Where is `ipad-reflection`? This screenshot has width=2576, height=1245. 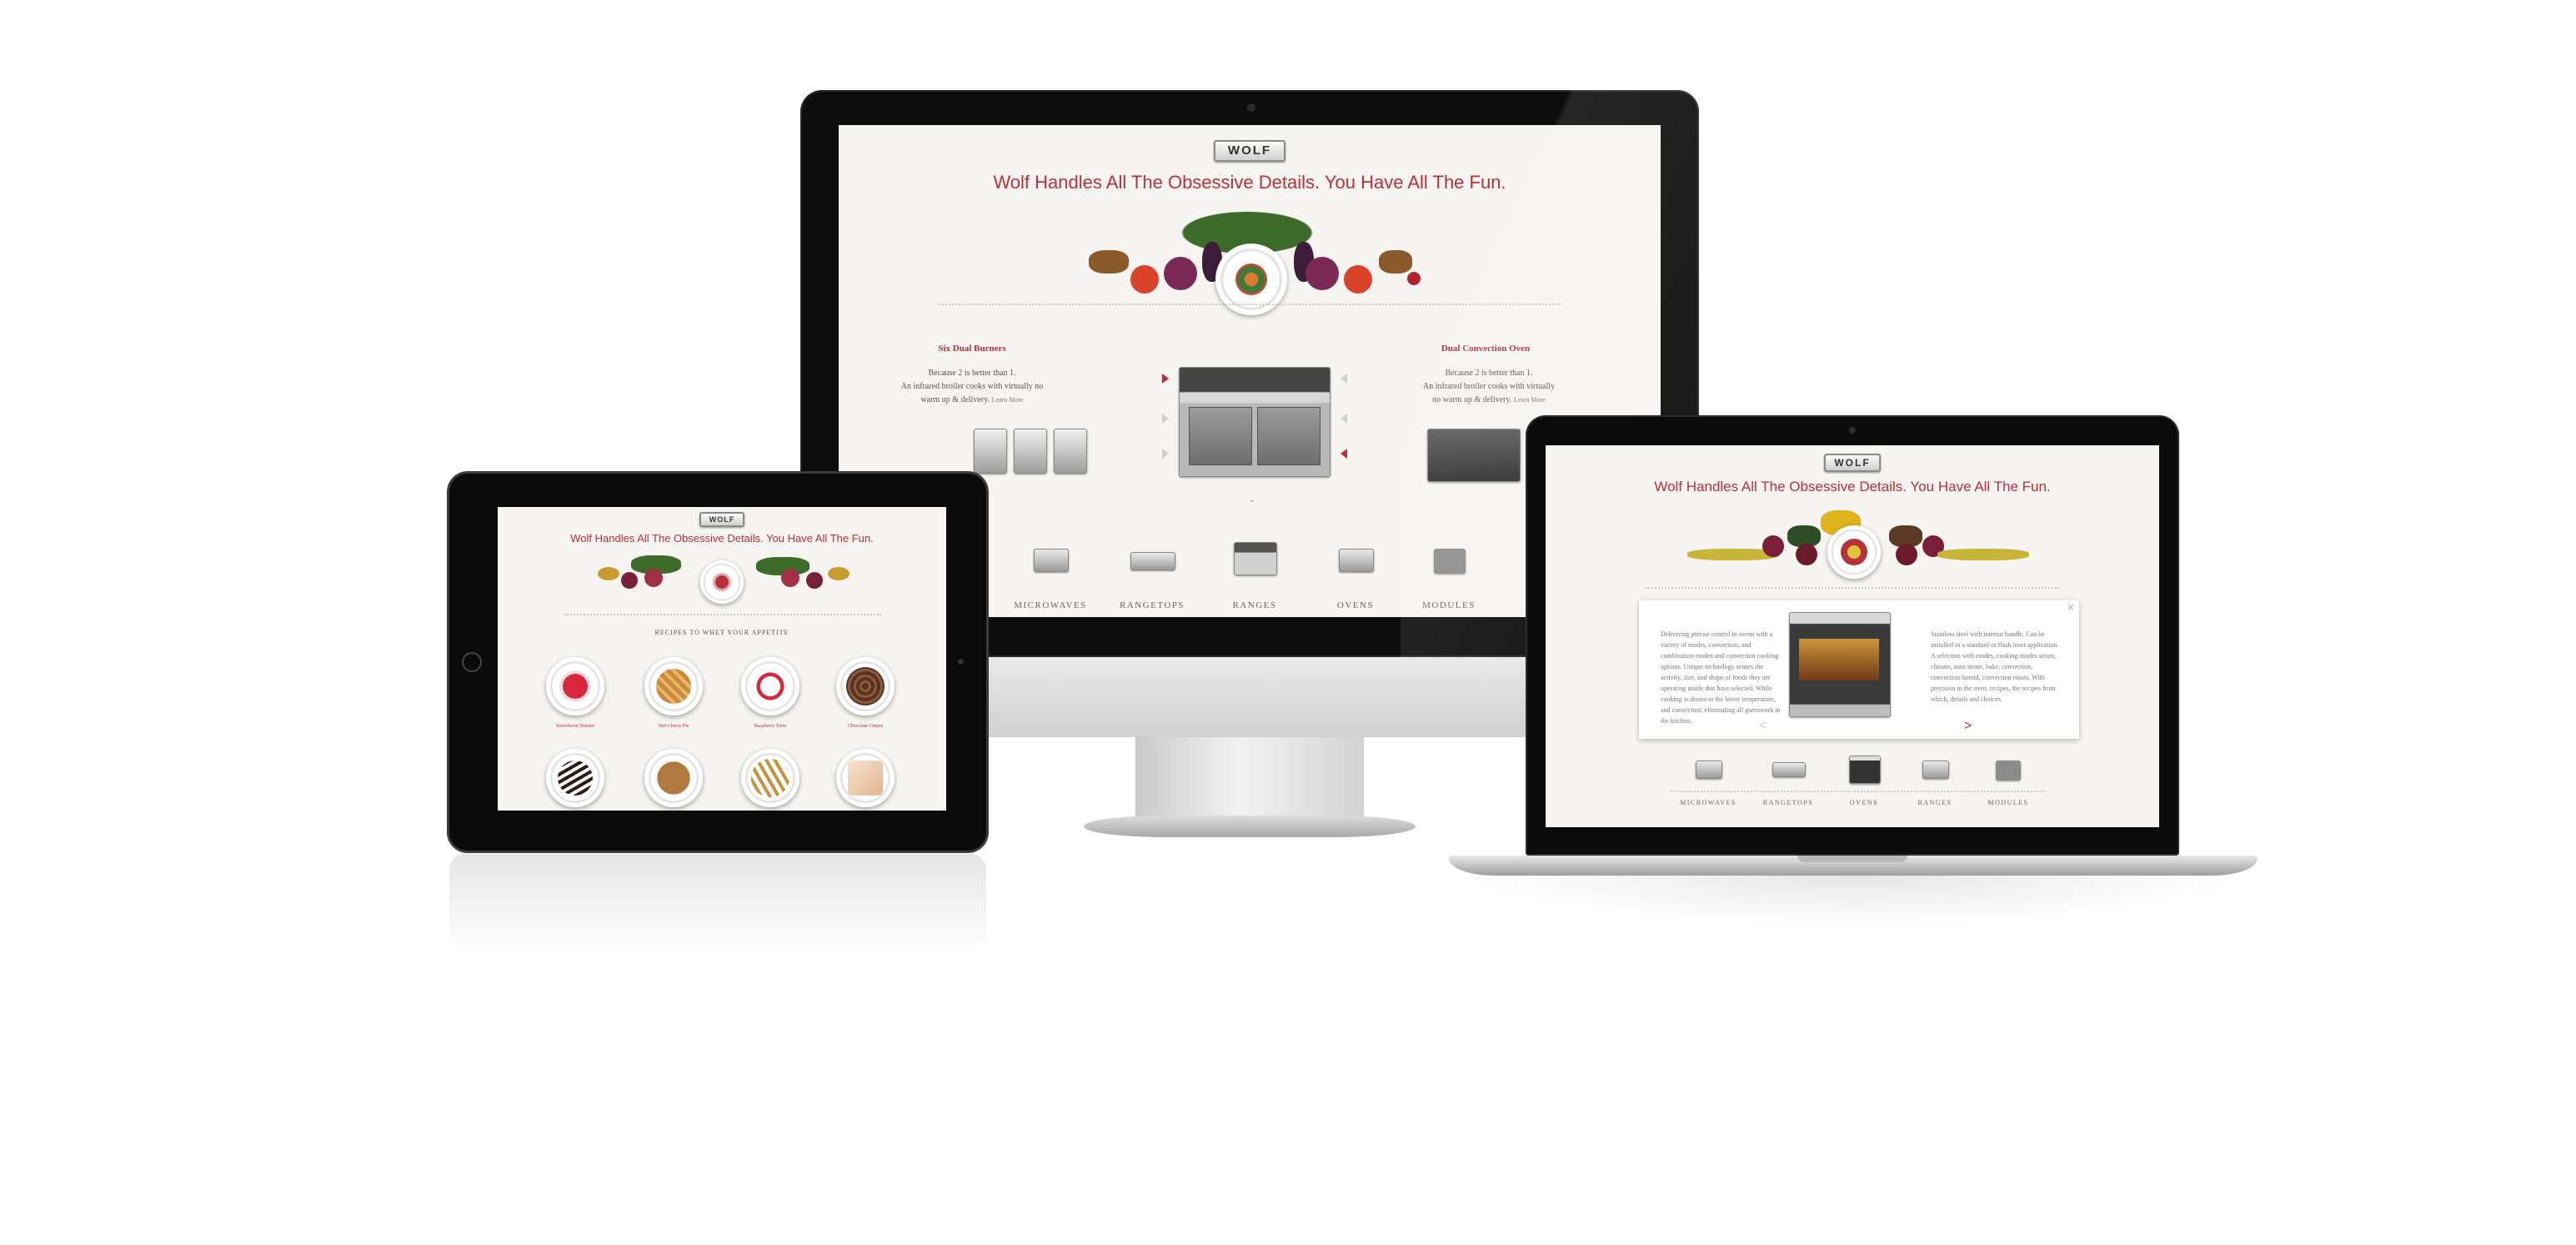
ipad-reflection is located at coordinates (717, 904).